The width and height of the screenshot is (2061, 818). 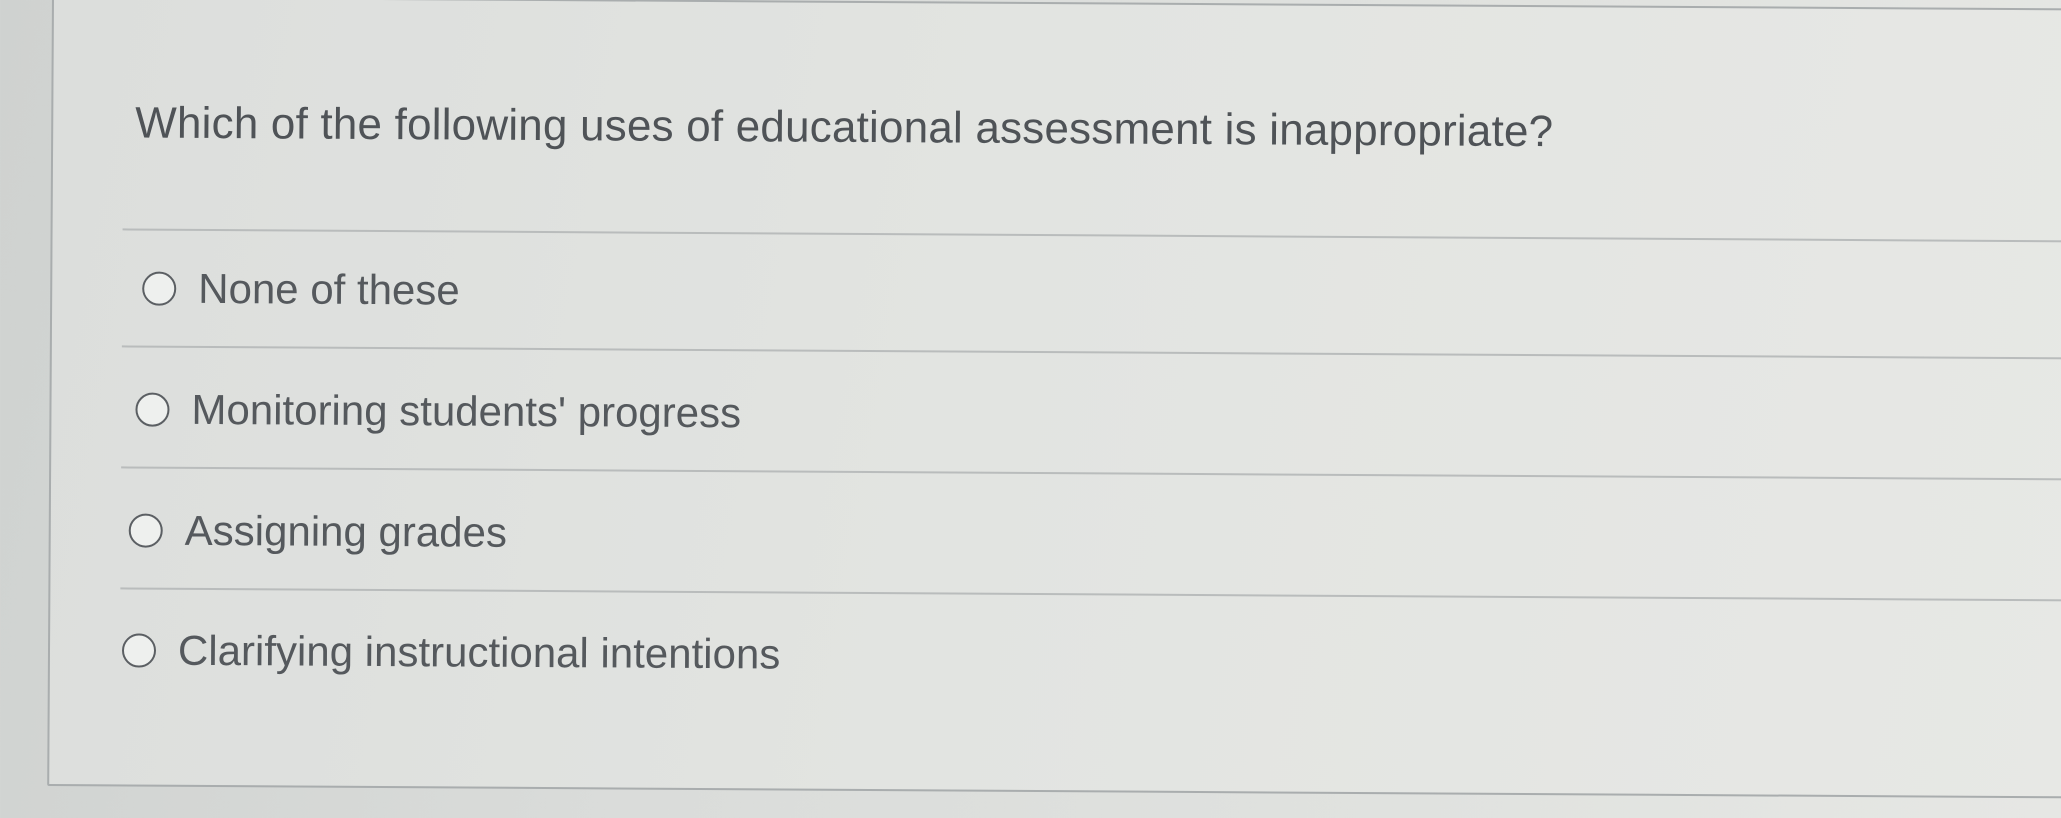 What do you see at coordinates (479, 652) in the screenshot?
I see `option-label: Clarifying instructional intentions` at bounding box center [479, 652].